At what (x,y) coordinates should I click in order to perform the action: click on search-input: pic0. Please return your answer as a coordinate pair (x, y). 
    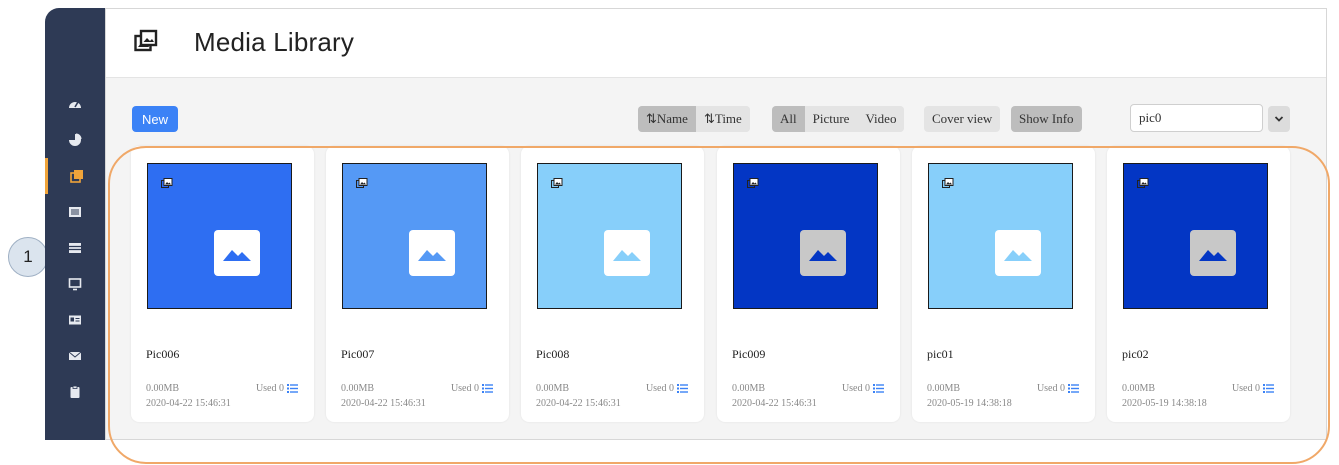
    Looking at the image, I should click on (1196, 118).